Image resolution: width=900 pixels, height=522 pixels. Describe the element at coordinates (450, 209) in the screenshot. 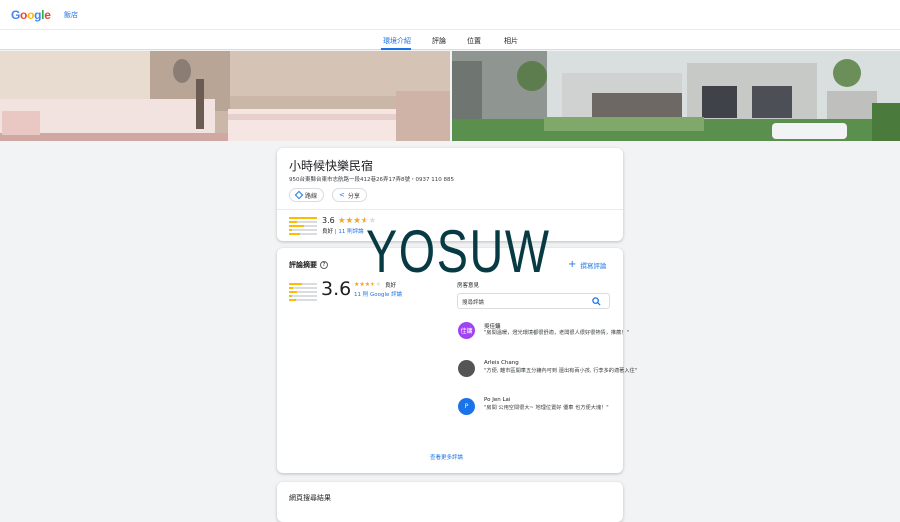

I see `card-divider` at that location.